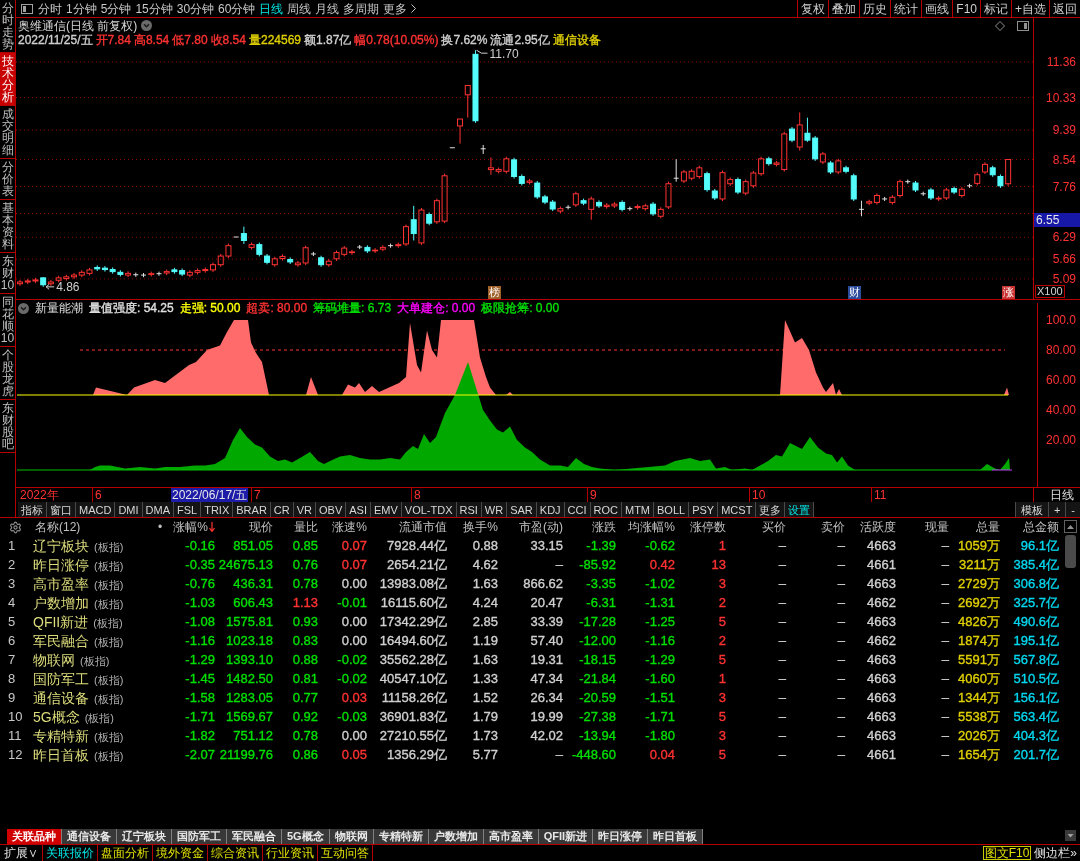  Describe the element at coordinates (844, 8) in the screenshot. I see `toolbar-button: 叠加` at that location.